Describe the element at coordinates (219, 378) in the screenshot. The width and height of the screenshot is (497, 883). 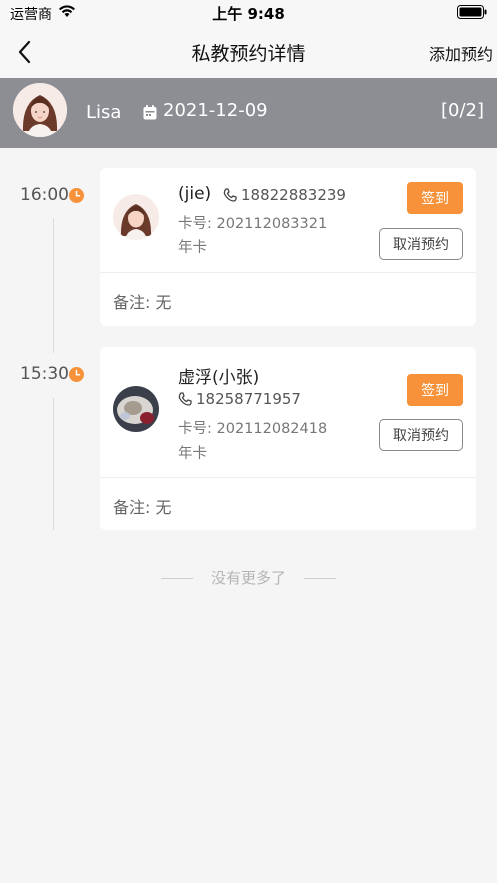
I see `member-name: 虚浮(小张)` at that location.